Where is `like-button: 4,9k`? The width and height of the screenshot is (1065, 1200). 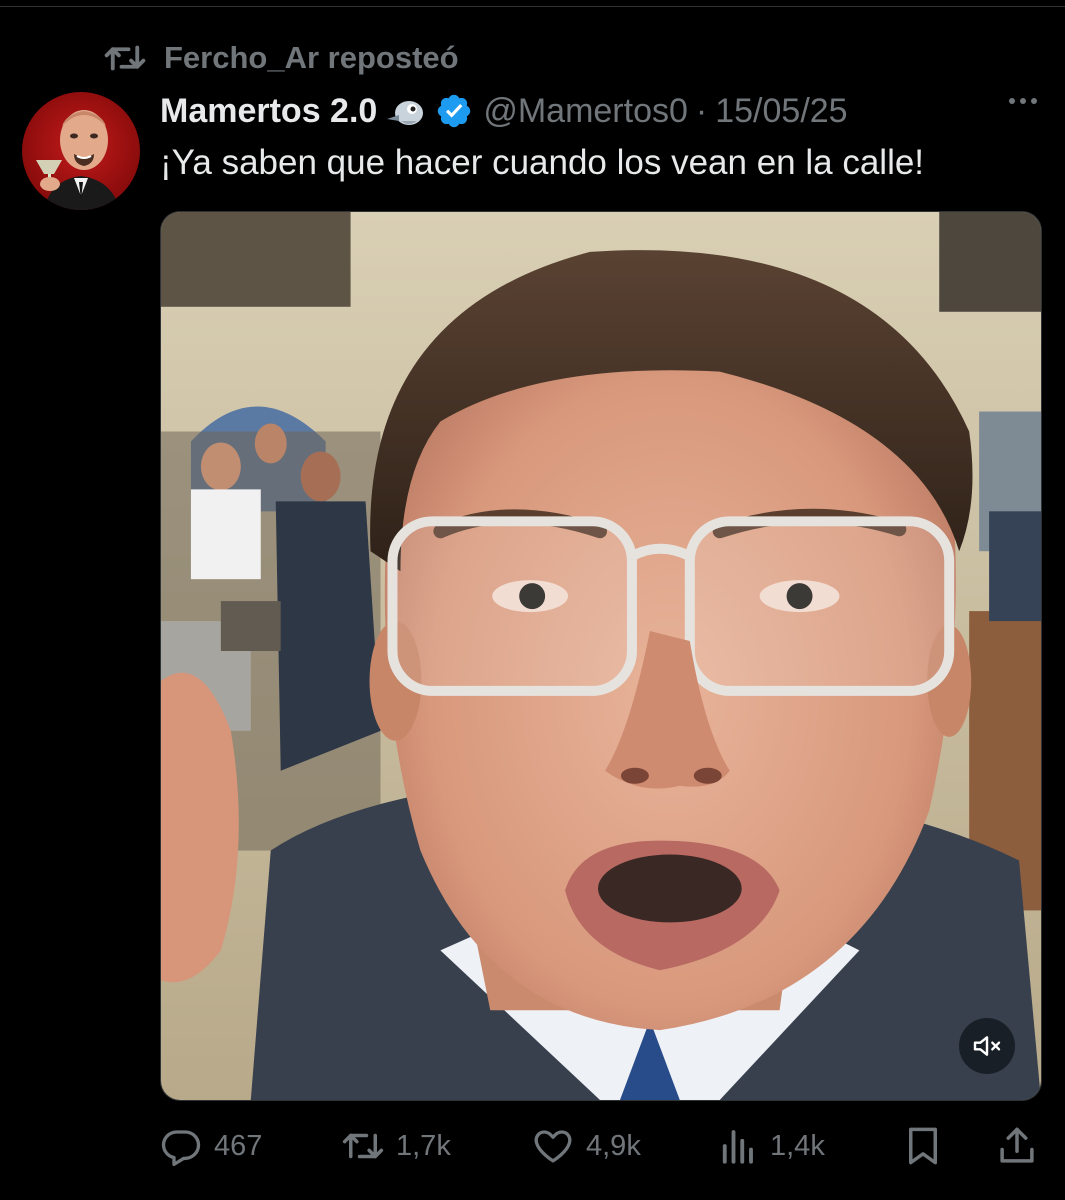 like-button: 4,9k is located at coordinates (586, 1146).